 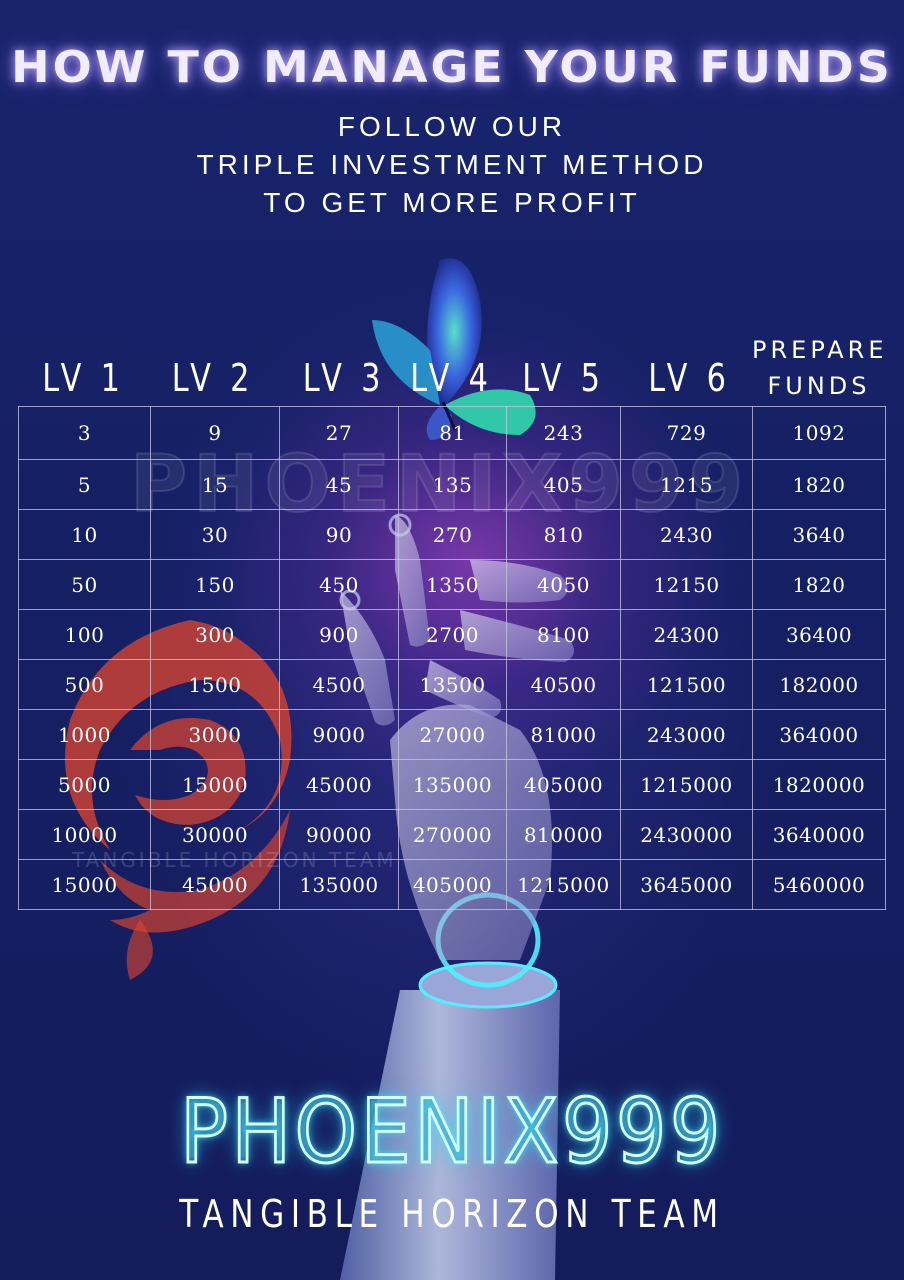 What do you see at coordinates (452, 126) in the screenshot?
I see `subtitle-line: FOLLOW OUR` at bounding box center [452, 126].